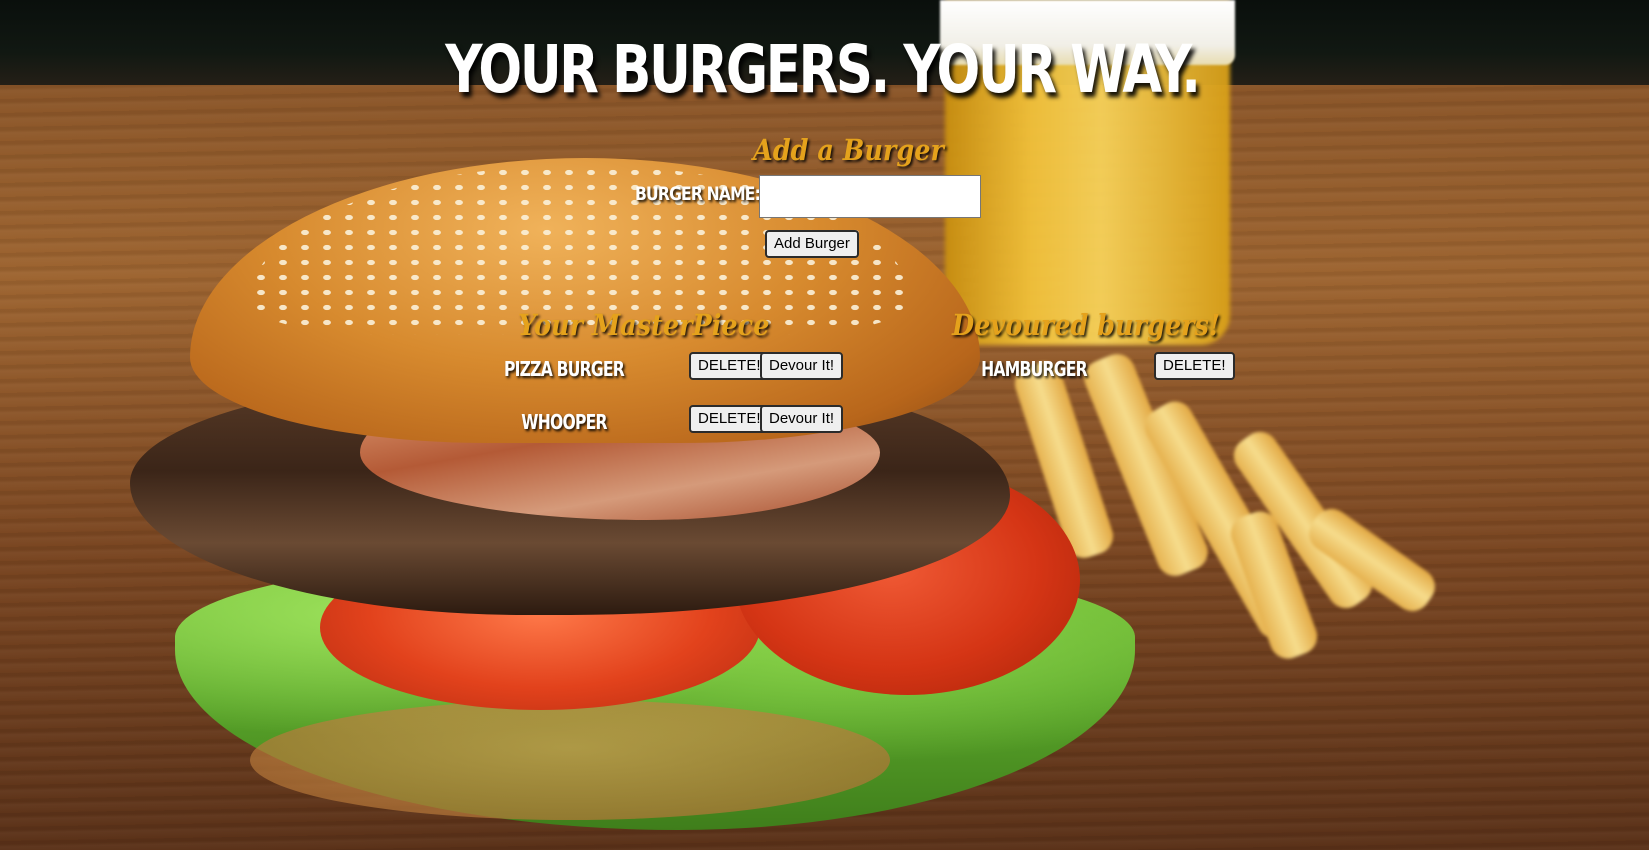 The image size is (1649, 850). I want to click on page-headline: YOUR BURGERS. YOUR WAY., so click(823, 69).